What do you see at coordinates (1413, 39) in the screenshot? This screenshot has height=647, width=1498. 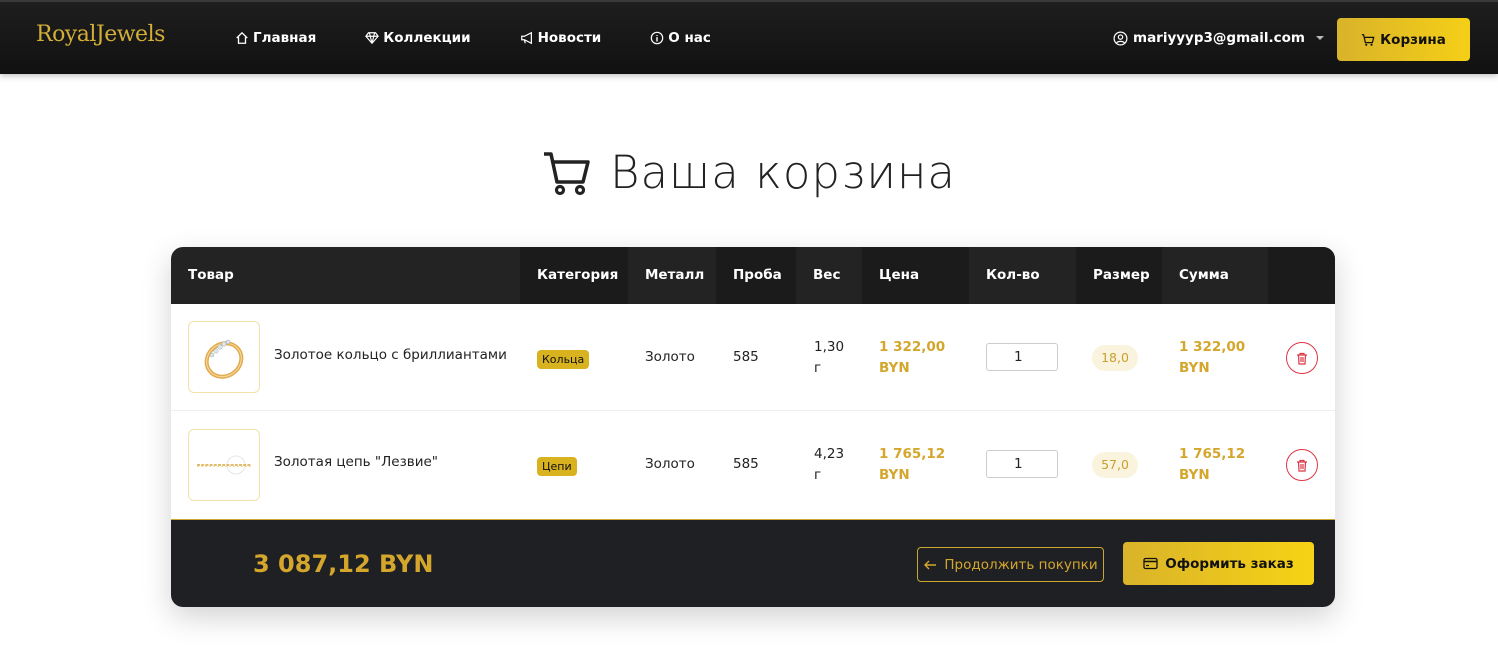 I see `cart-button-label: Корзина` at bounding box center [1413, 39].